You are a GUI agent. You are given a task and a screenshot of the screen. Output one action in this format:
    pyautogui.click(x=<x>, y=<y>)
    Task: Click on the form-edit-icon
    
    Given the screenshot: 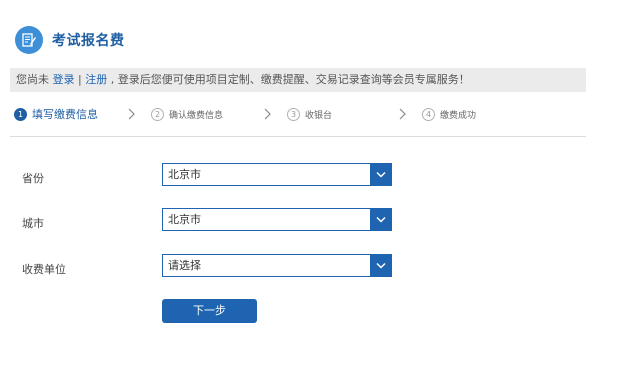 What is the action you would take?
    pyautogui.click(x=29, y=40)
    